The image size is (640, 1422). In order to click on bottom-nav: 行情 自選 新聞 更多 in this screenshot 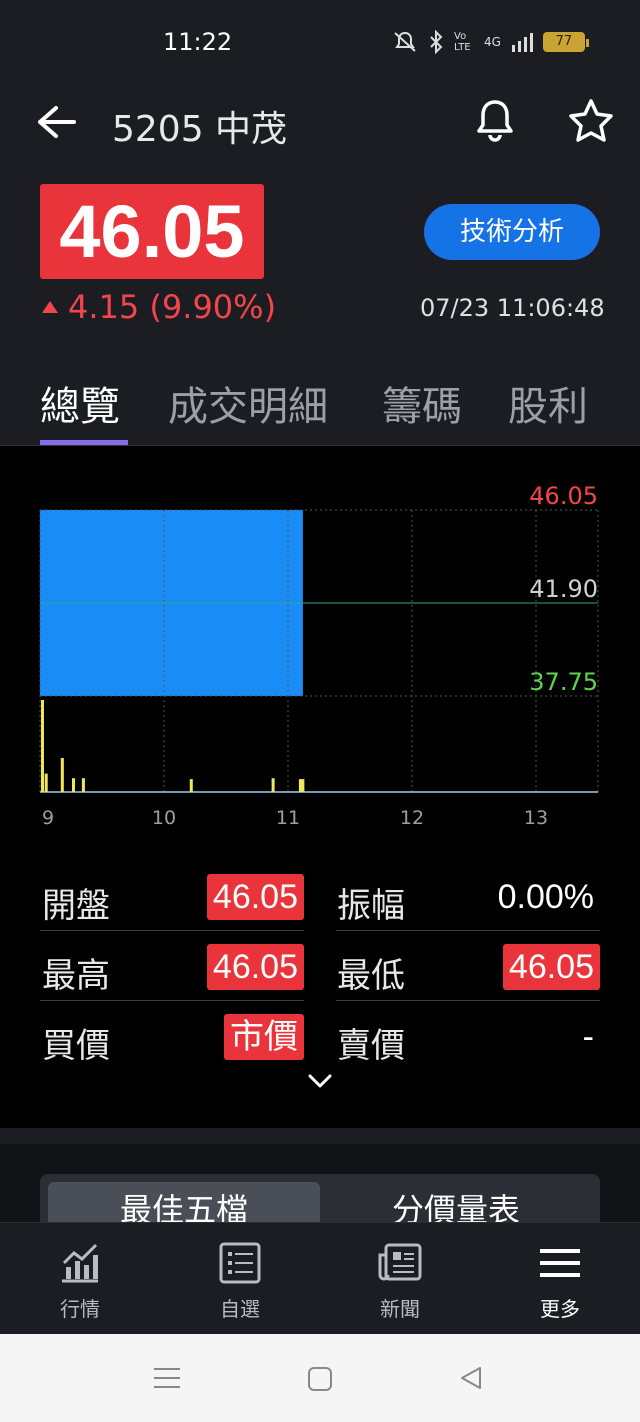, I will do `click(320, 1278)`.